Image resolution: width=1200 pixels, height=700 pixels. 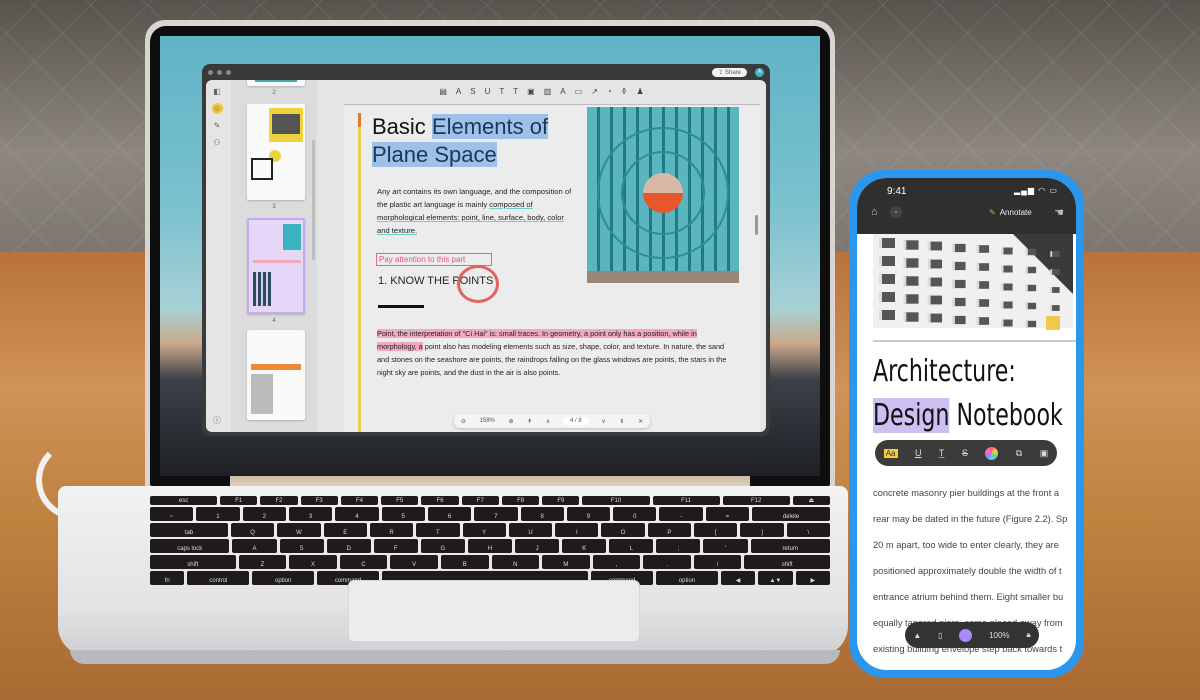 I want to click on key: U, so click(x=530, y=530).